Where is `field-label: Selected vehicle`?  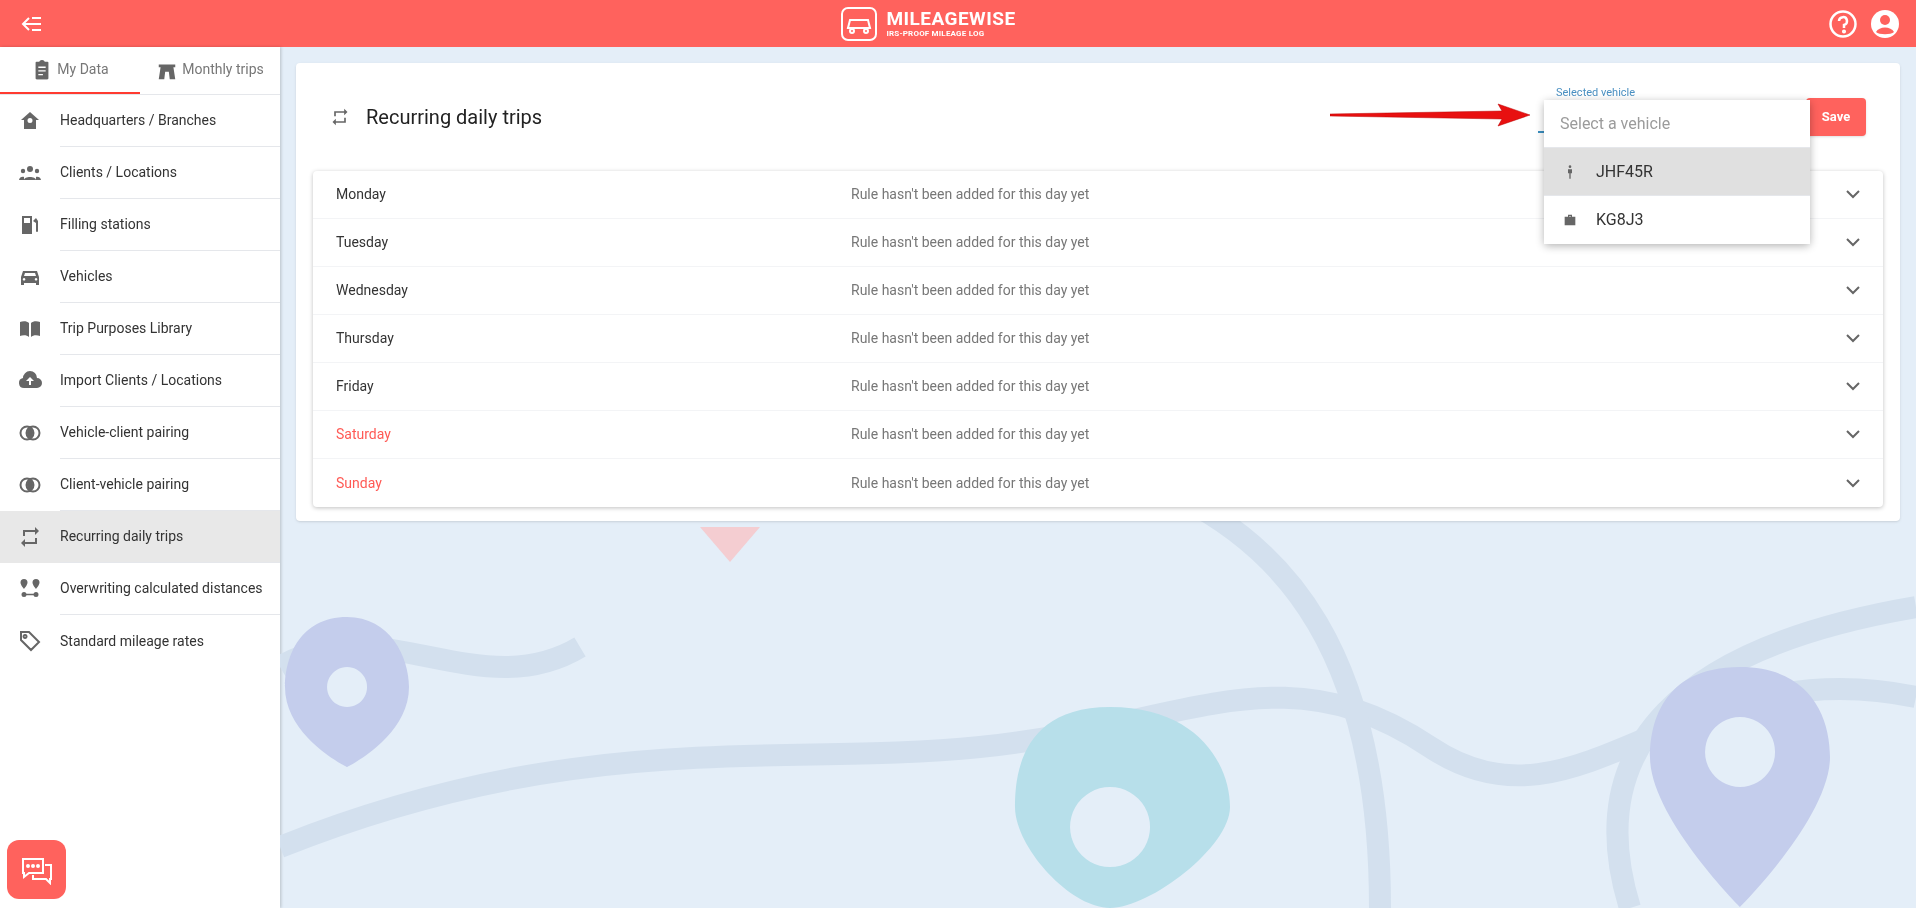
field-label: Selected vehicle is located at coordinates (1596, 92).